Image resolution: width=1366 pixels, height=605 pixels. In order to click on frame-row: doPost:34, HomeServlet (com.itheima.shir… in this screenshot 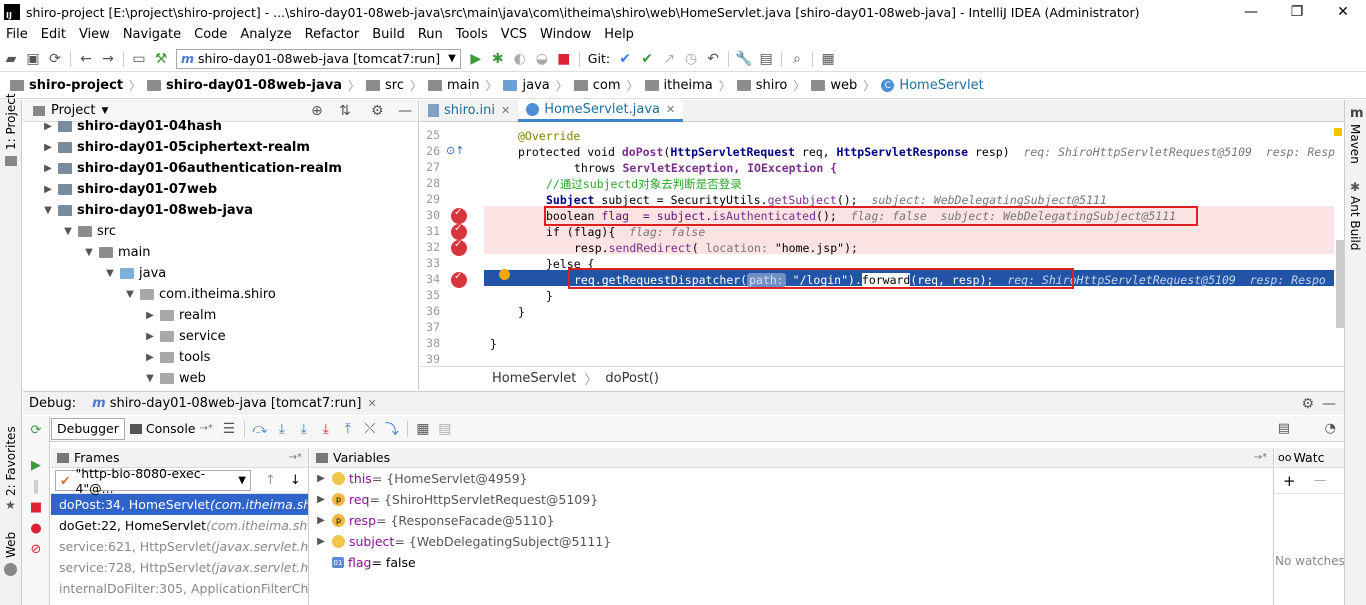, I will do `click(179, 504)`.